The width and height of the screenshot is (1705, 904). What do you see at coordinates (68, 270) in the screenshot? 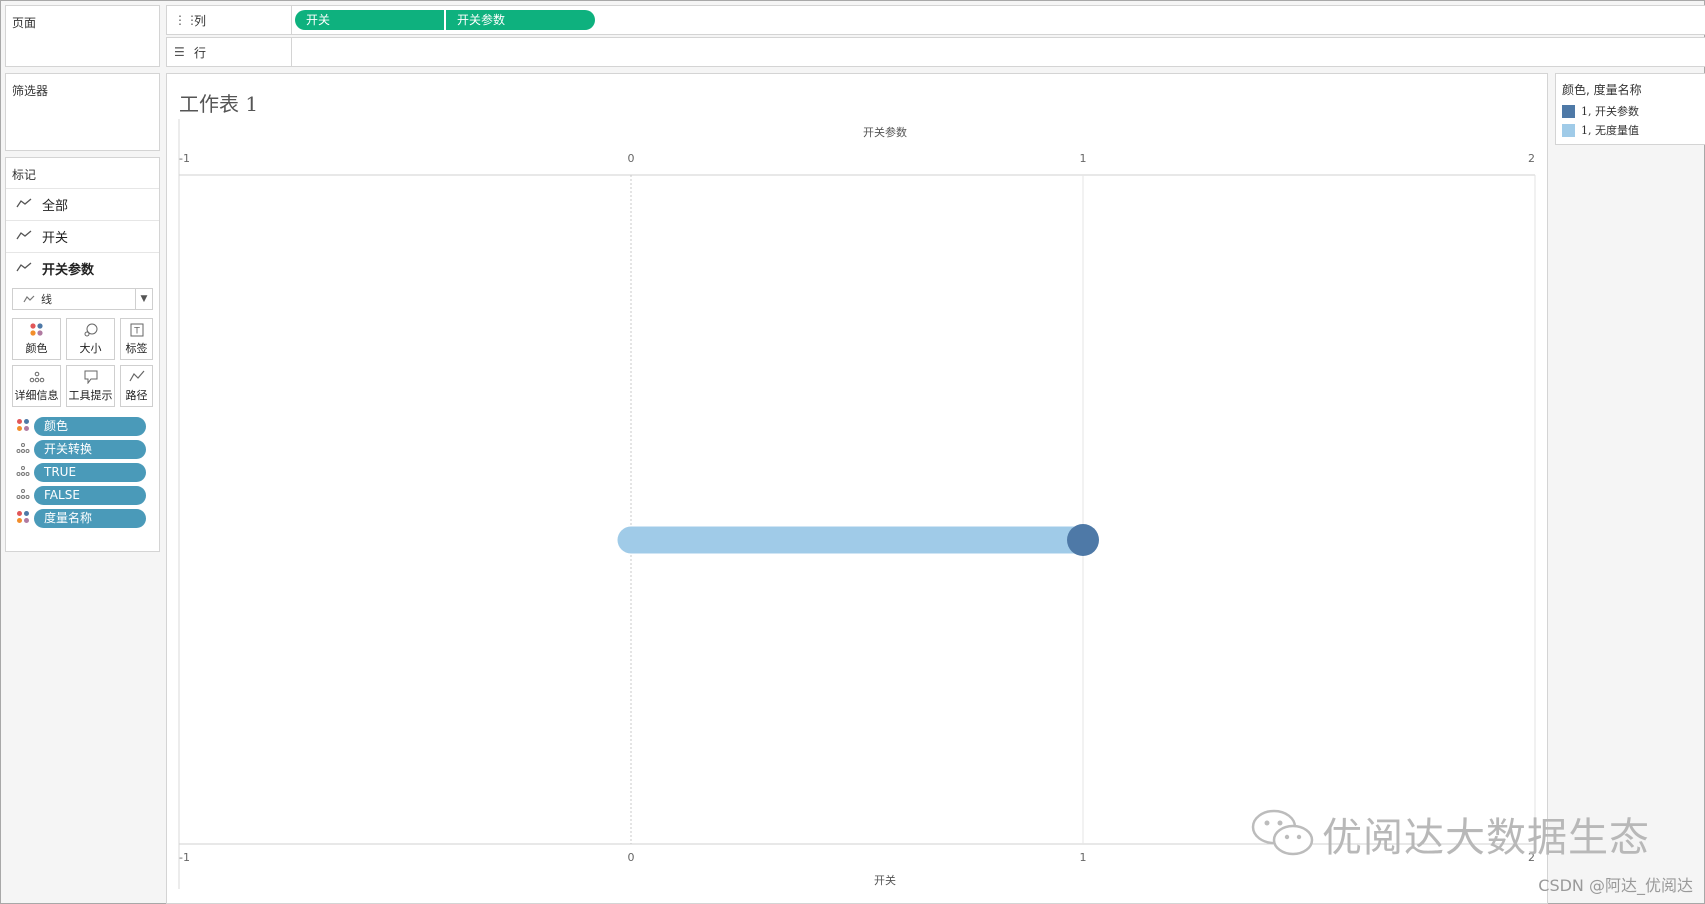
I see `marks-tab-switch-param-label: 开关参数` at bounding box center [68, 270].